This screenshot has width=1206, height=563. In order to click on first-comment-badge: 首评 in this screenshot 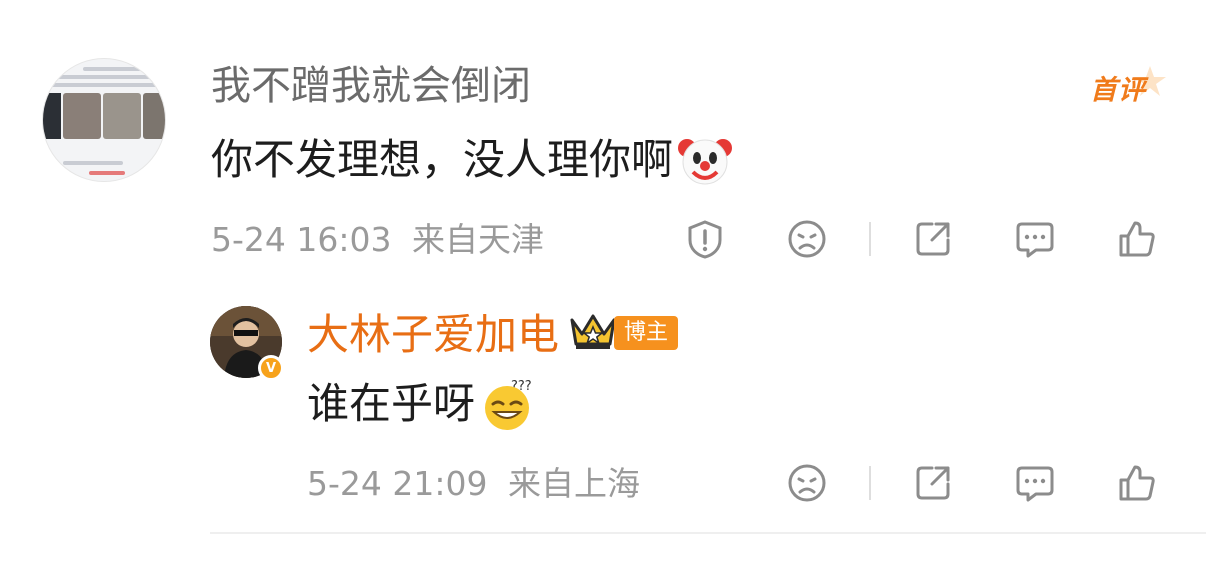, I will do `click(1128, 85)`.